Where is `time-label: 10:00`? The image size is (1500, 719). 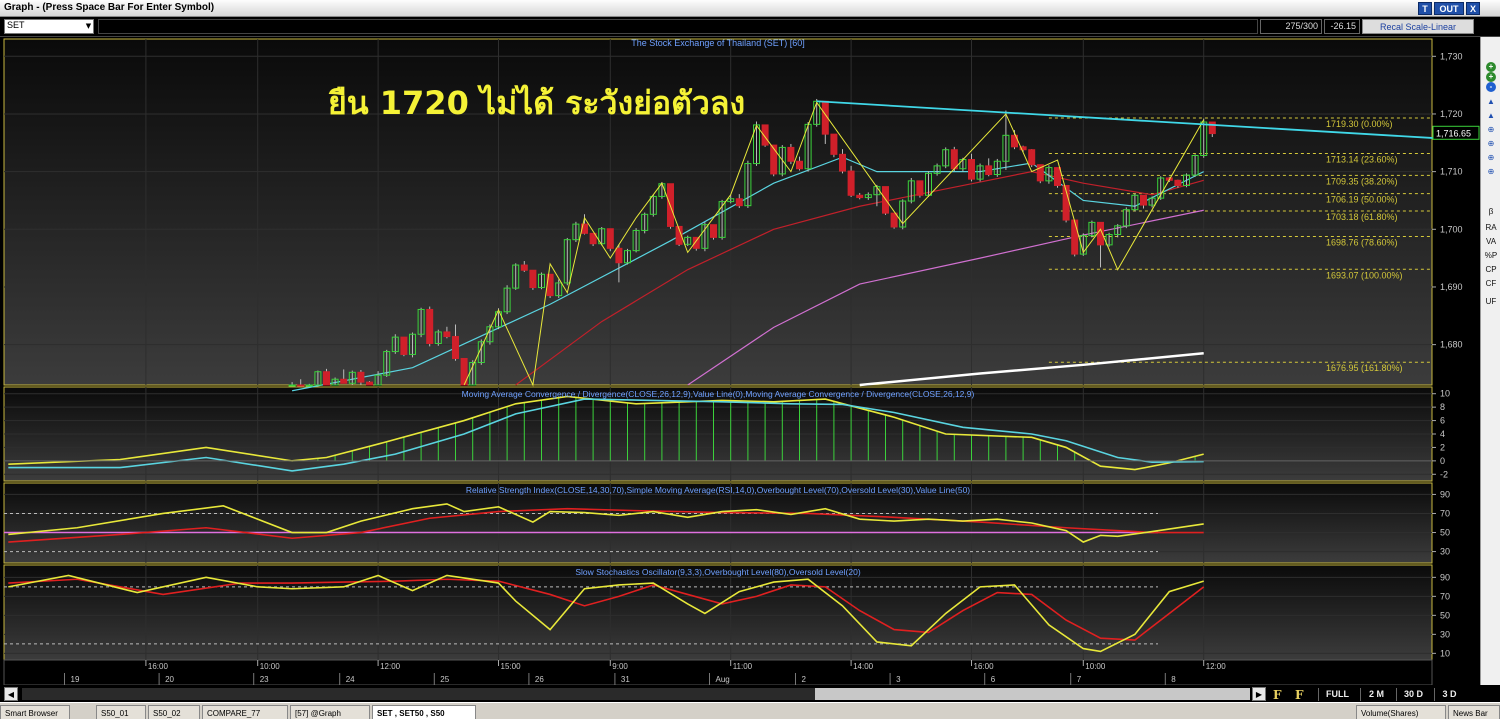 time-label: 10:00 is located at coordinates (1095, 666).